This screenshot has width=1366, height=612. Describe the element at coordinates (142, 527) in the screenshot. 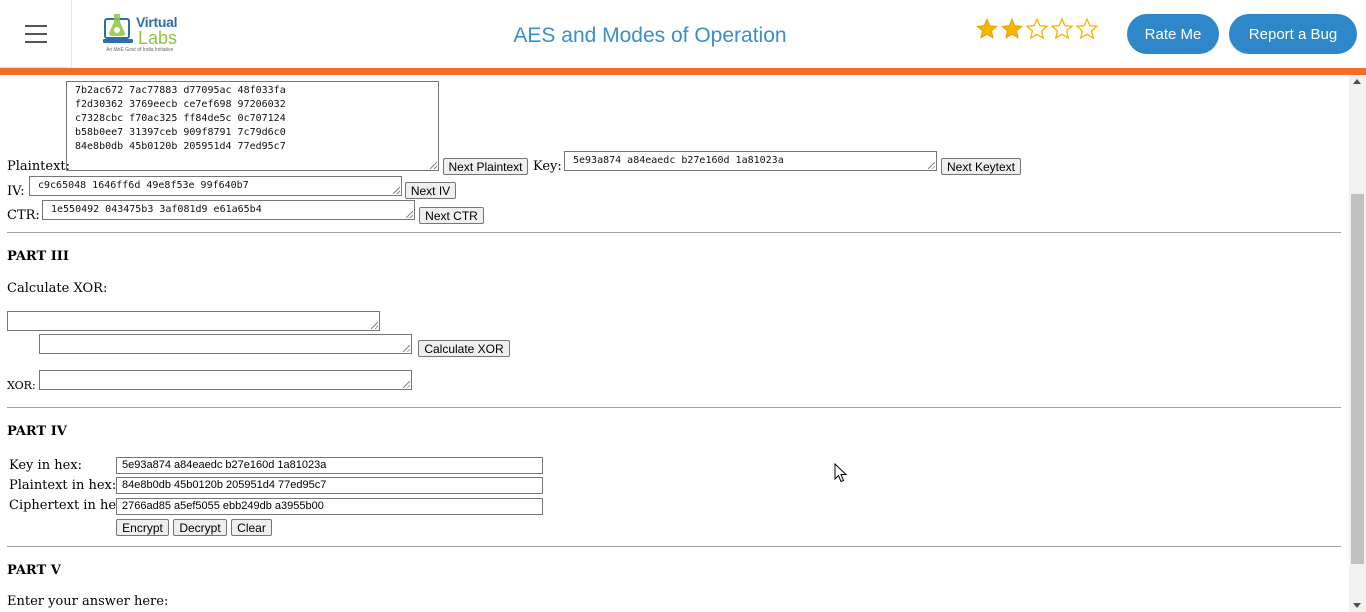

I see `encrypt-button: Encrypt` at that location.